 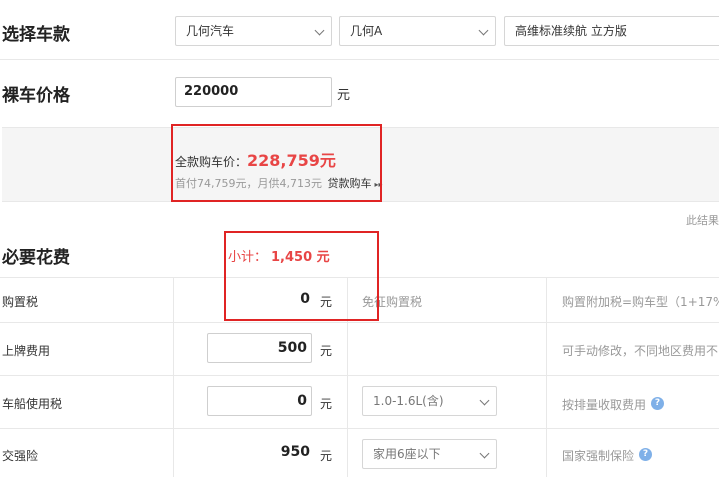 What do you see at coordinates (604, 405) in the screenshot?
I see `row-vehicle-tax-desc: 按排量收取费用` at bounding box center [604, 405].